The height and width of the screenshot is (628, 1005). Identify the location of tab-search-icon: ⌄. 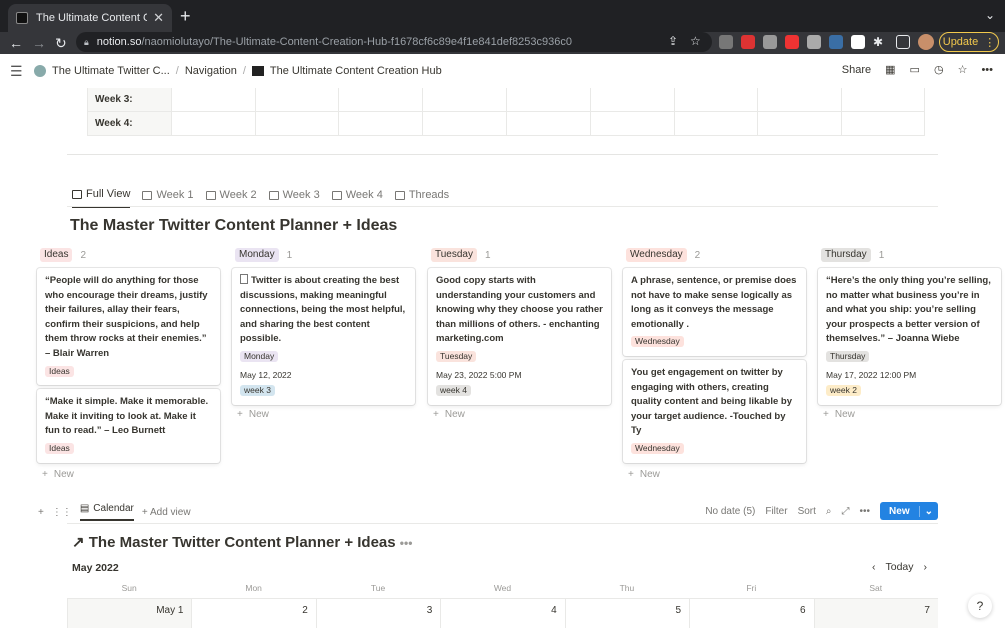
(990, 15).